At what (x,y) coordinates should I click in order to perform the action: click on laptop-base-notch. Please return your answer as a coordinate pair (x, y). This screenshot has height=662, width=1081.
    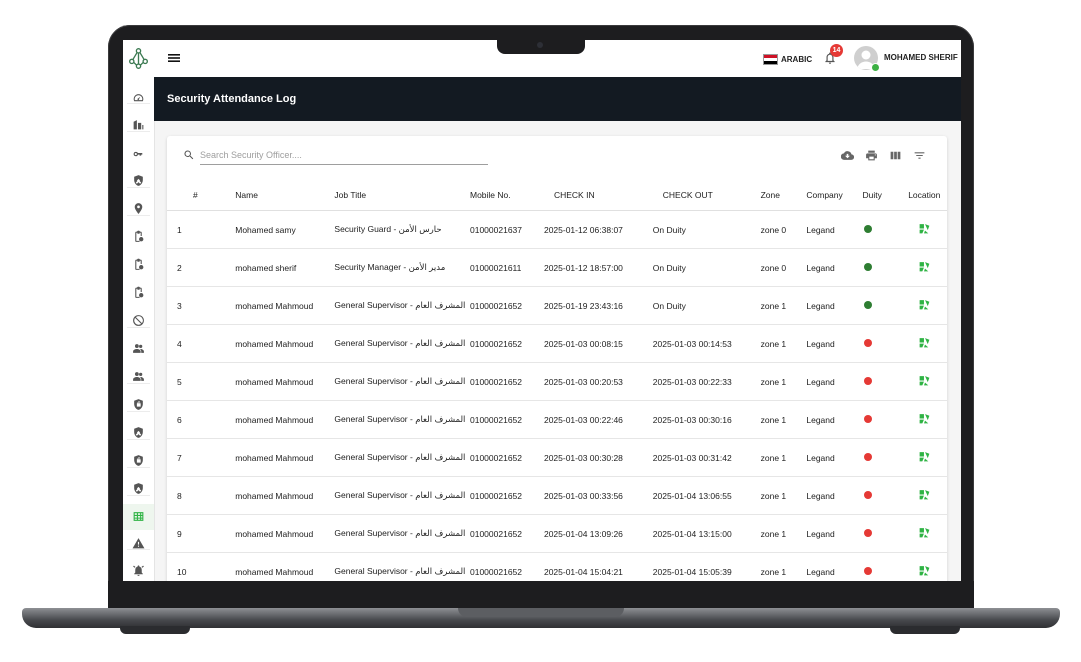
    Looking at the image, I should click on (541, 612).